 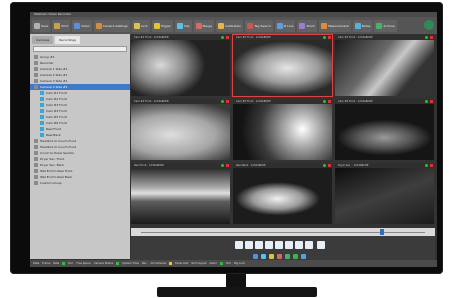 I want to click on camera-tile: Cam #6 Front · 1234ABCDE, so click(x=384, y=129).